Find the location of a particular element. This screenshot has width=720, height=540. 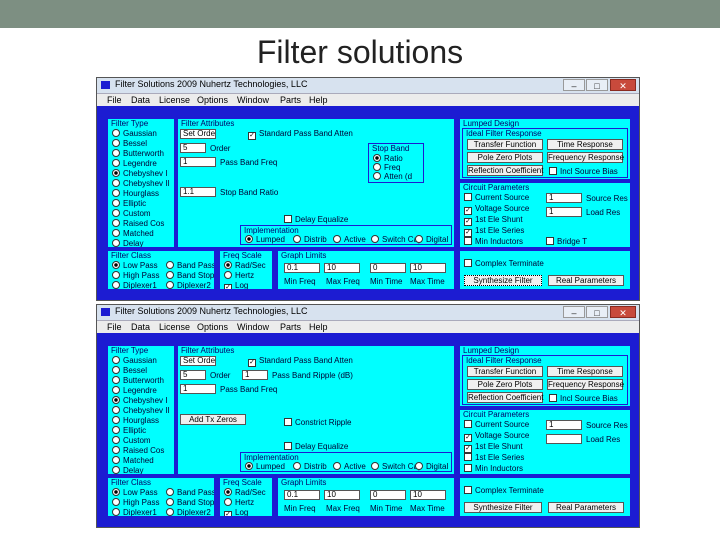

add-tx-zeros-button: Add Tx Zeros is located at coordinates (213, 419).